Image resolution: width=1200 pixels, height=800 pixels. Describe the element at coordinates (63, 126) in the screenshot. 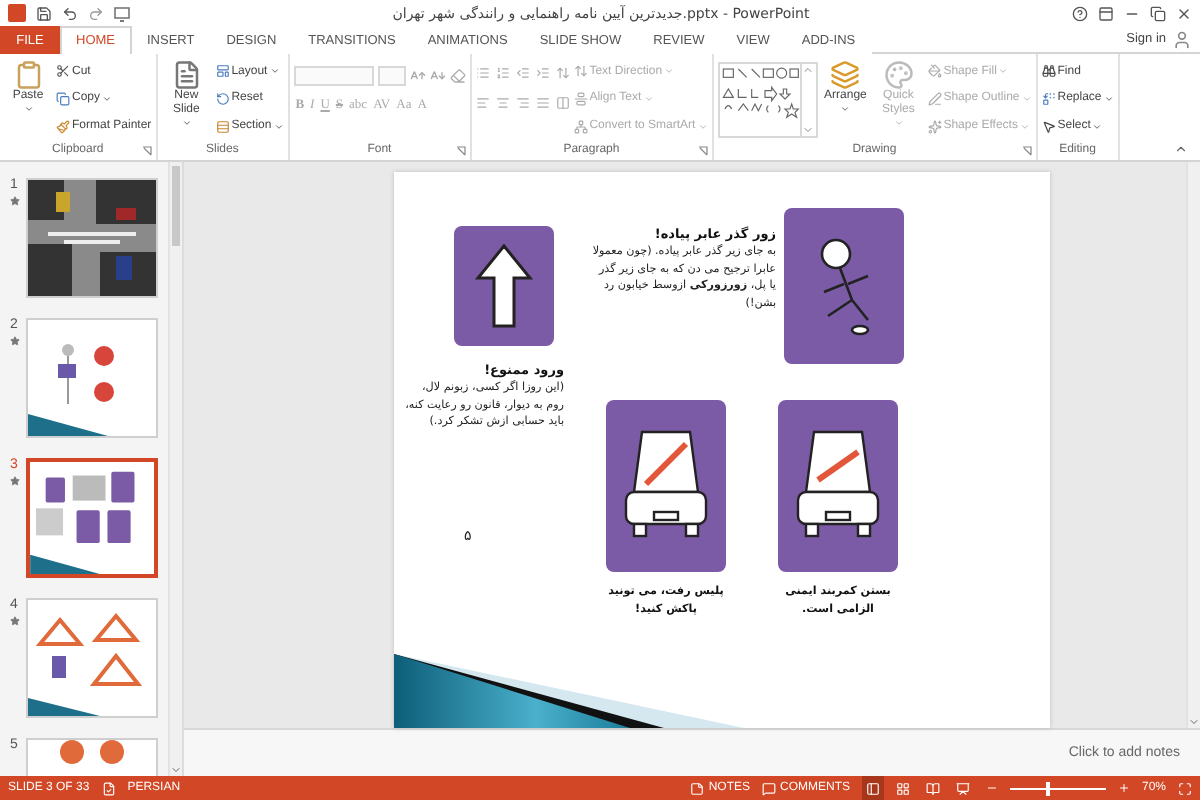

I see `paintbrush-icon` at that location.